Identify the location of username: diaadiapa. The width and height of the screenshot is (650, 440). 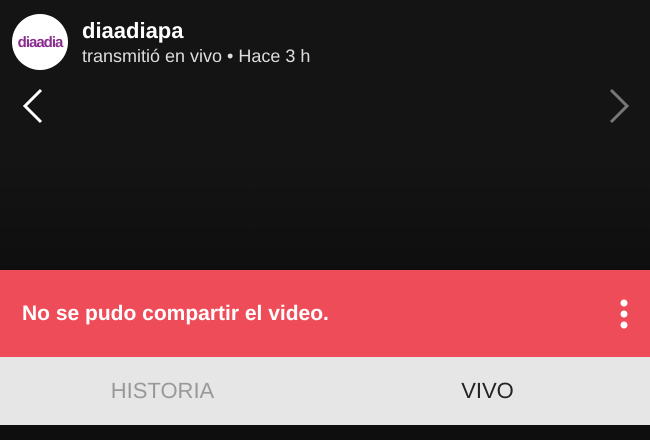
(196, 31).